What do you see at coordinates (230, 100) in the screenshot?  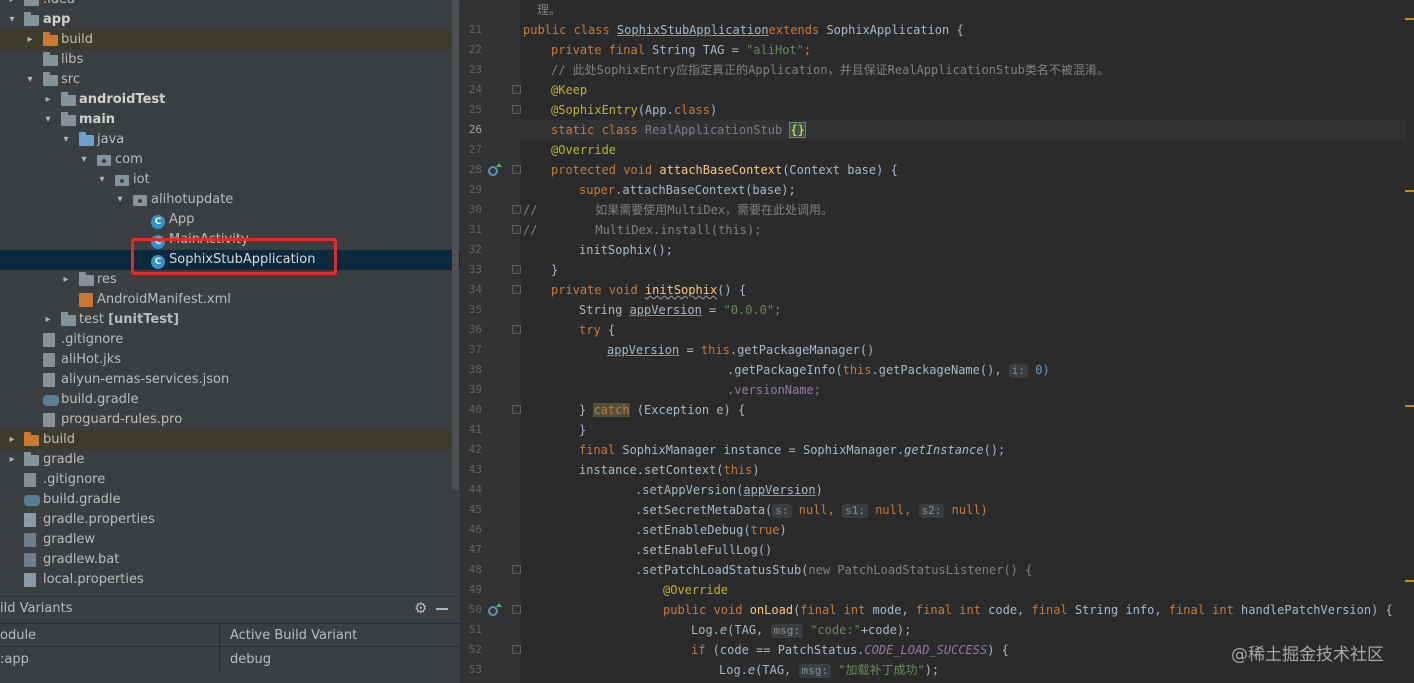 I see `tree-item-androidtest: ▸ androidTest` at bounding box center [230, 100].